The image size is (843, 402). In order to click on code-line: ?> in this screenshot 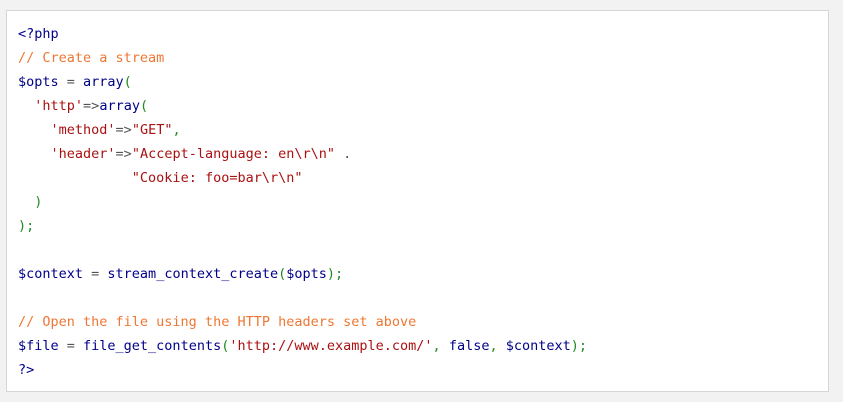, I will do `click(302, 370)`.